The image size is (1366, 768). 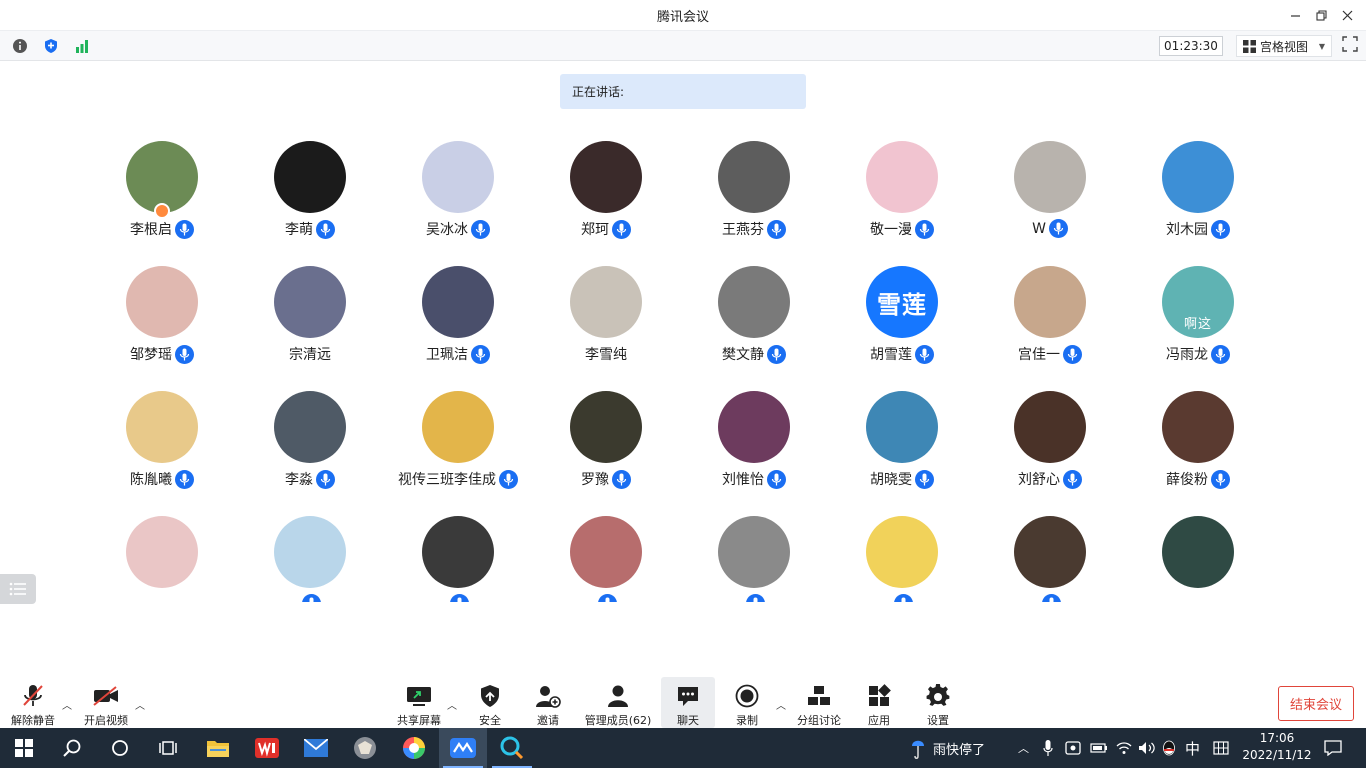 I want to click on participant-tile: 雪莲 胡雪莲, so click(x=902, y=315).